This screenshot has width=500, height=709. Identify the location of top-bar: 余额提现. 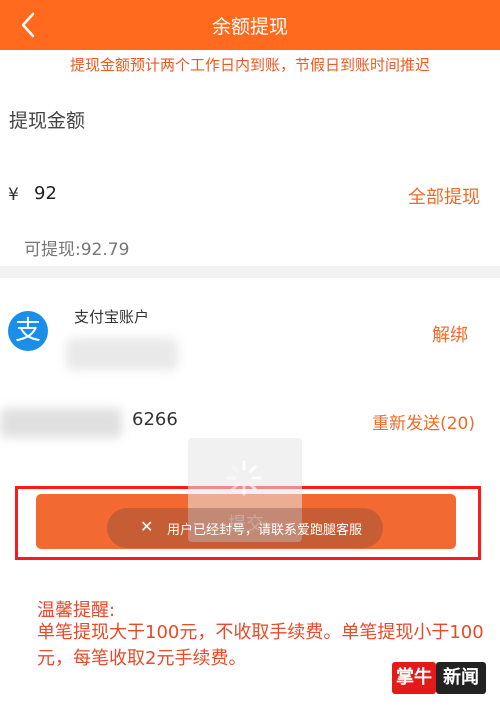
(250, 25).